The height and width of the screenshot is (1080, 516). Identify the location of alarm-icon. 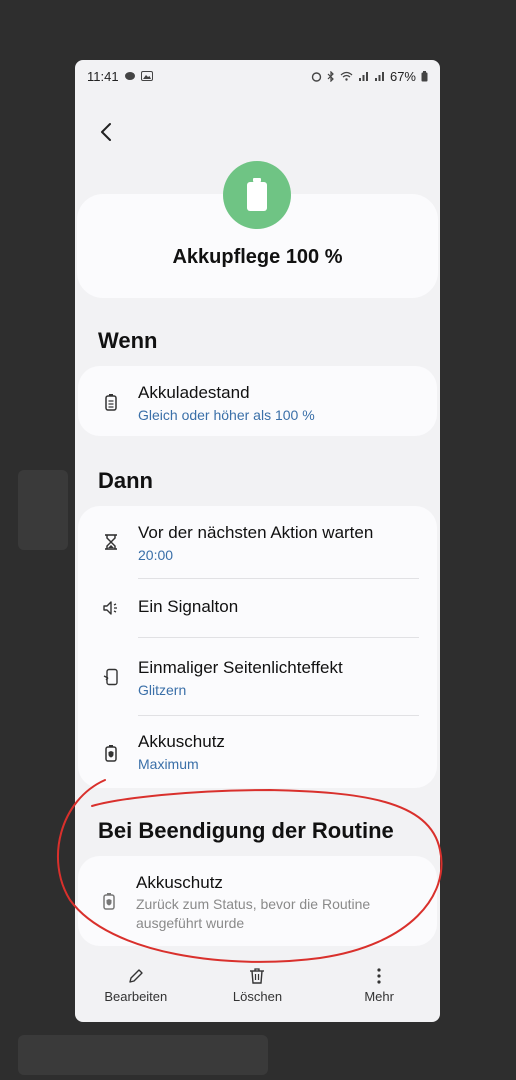
(316, 76).